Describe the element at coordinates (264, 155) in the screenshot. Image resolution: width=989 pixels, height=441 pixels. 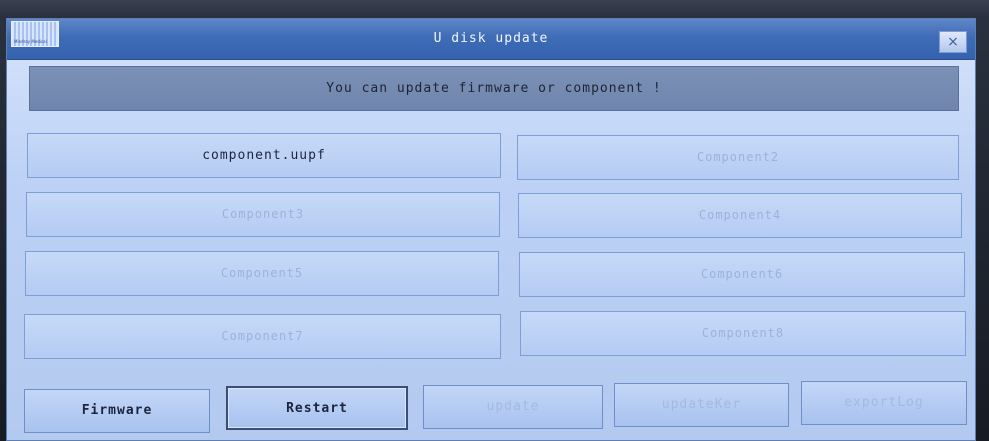
I see `component-1-button: component.uupf` at that location.